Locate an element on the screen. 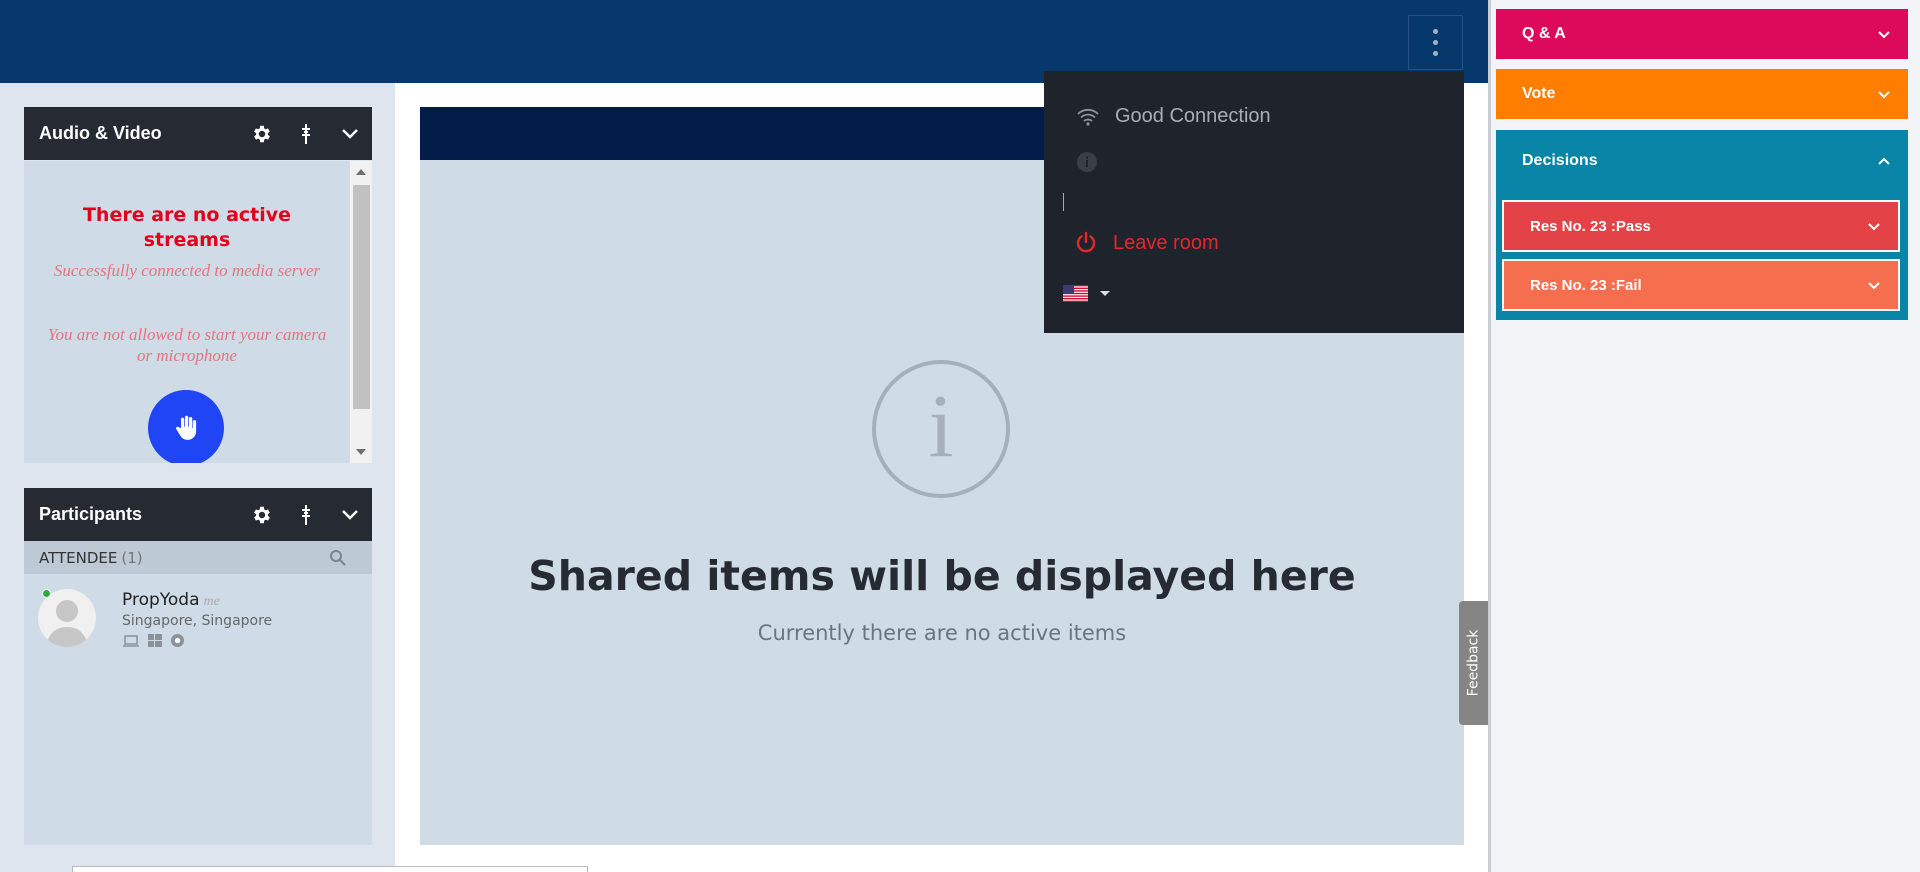 The height and width of the screenshot is (872, 1920). participant-name-row: PropYoda me is located at coordinates (171, 600).